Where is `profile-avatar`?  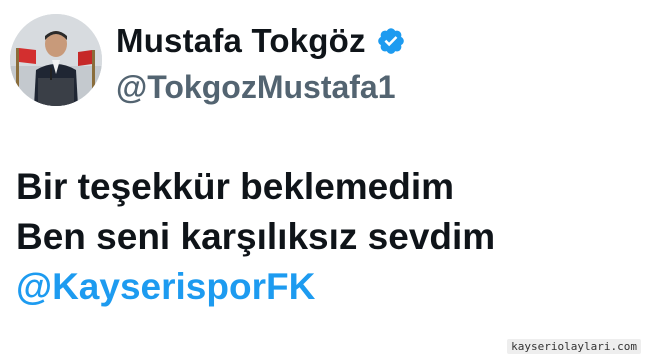
profile-avatar is located at coordinates (56, 60).